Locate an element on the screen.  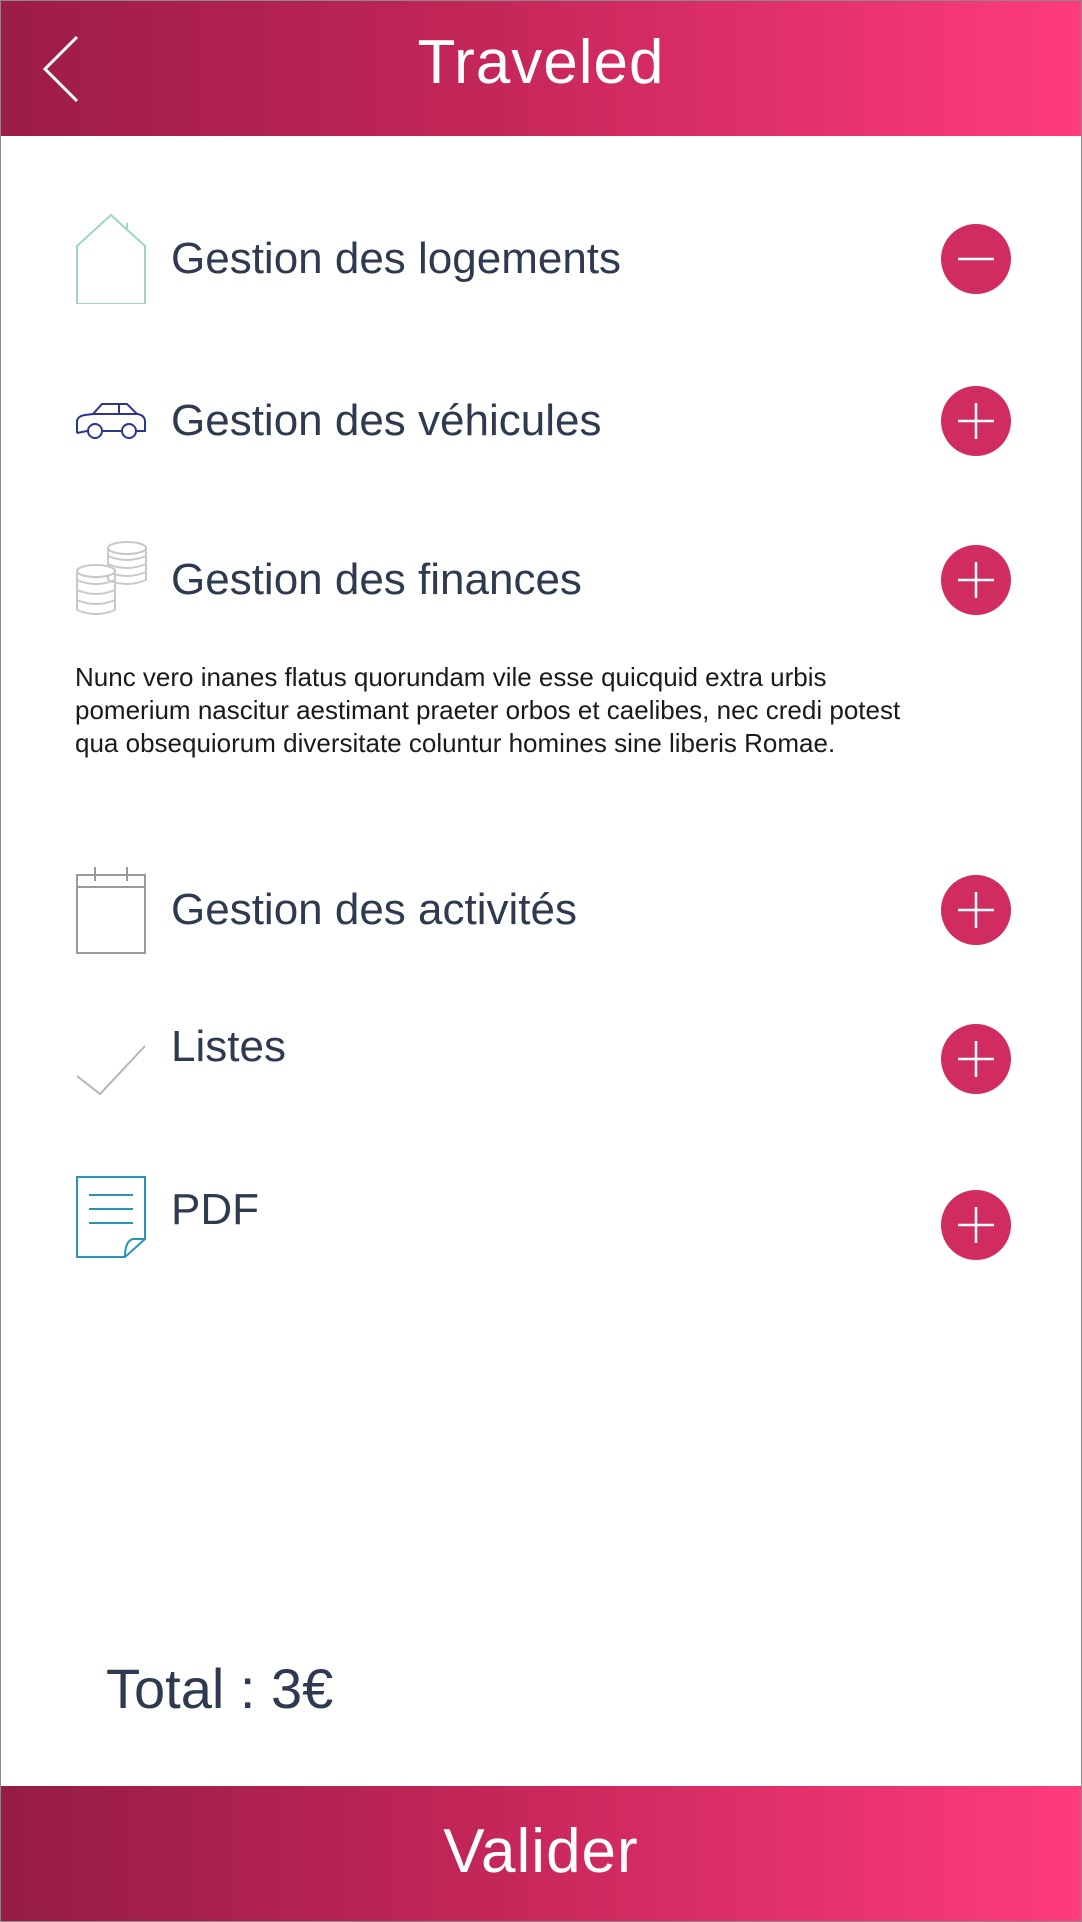
top-bar: Traveled is located at coordinates (541, 68).